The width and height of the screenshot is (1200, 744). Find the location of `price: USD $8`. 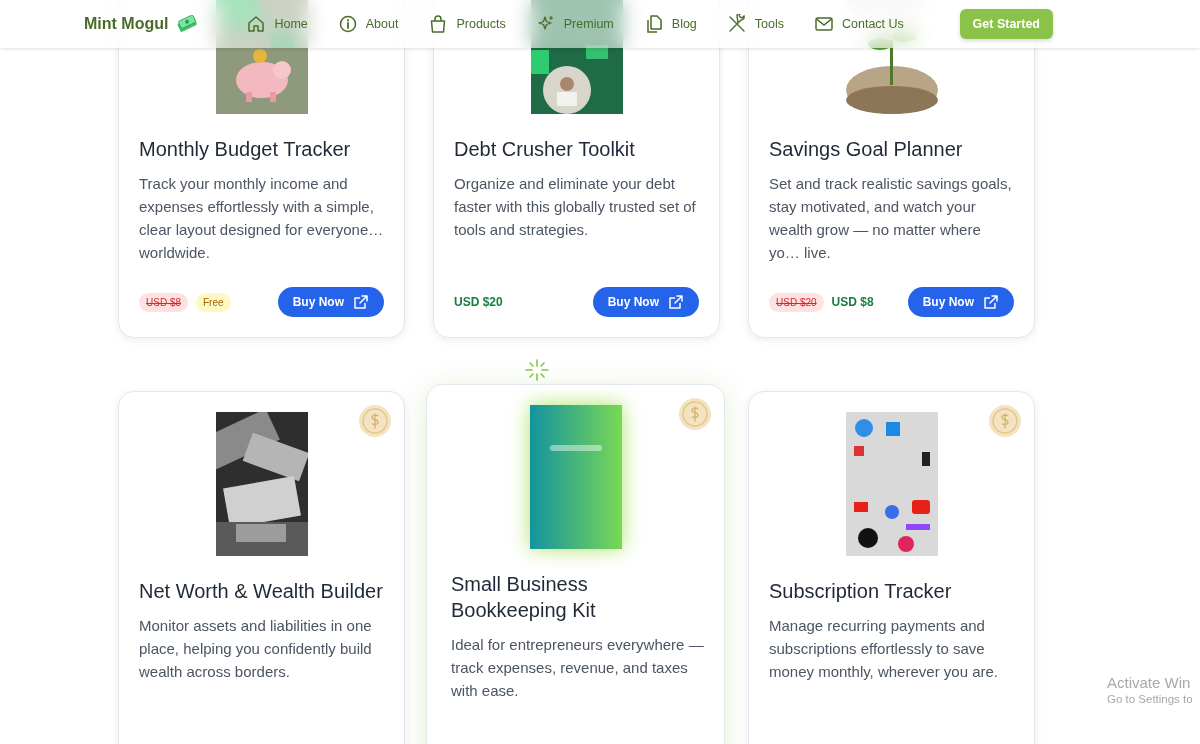

price: USD $8 is located at coordinates (852, 302).